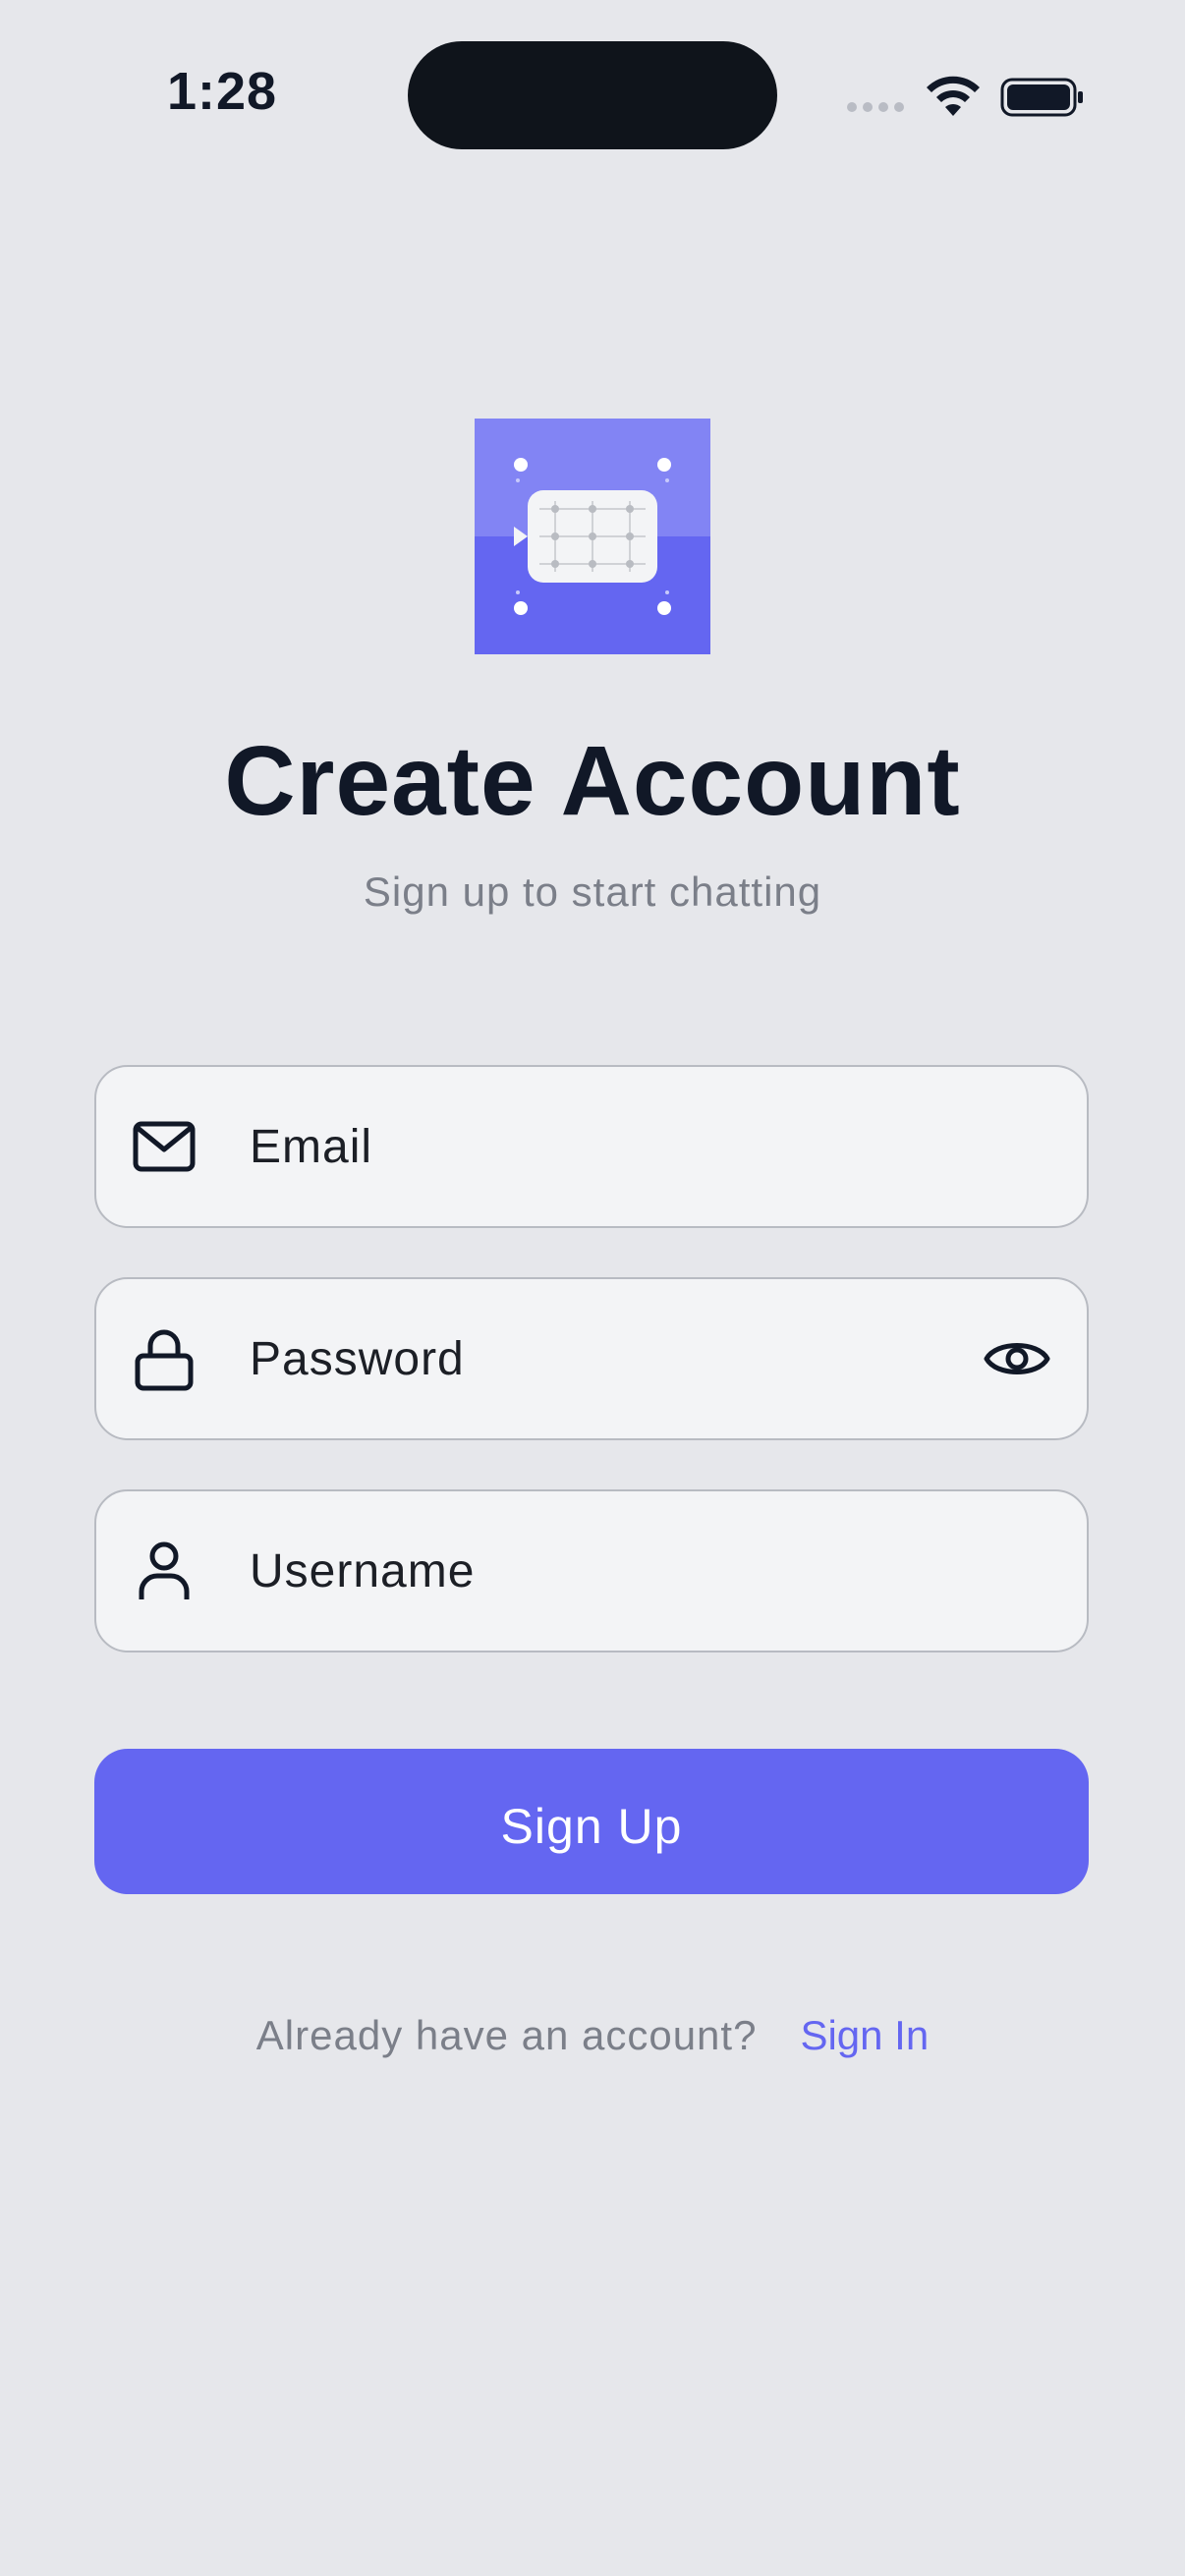 This screenshot has height=2576, width=1185. What do you see at coordinates (165, 1360) in the screenshot?
I see `lock-icon` at bounding box center [165, 1360].